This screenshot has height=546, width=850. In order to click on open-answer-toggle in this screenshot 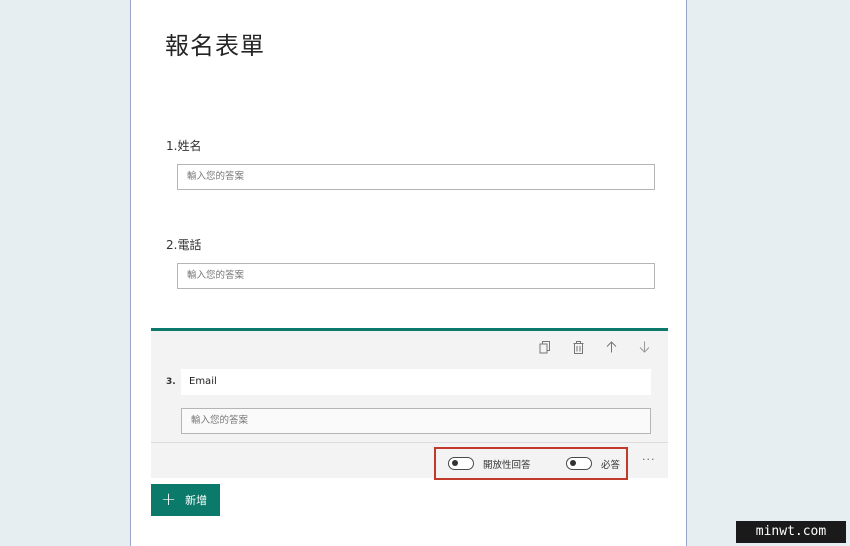, I will do `click(461, 463)`.